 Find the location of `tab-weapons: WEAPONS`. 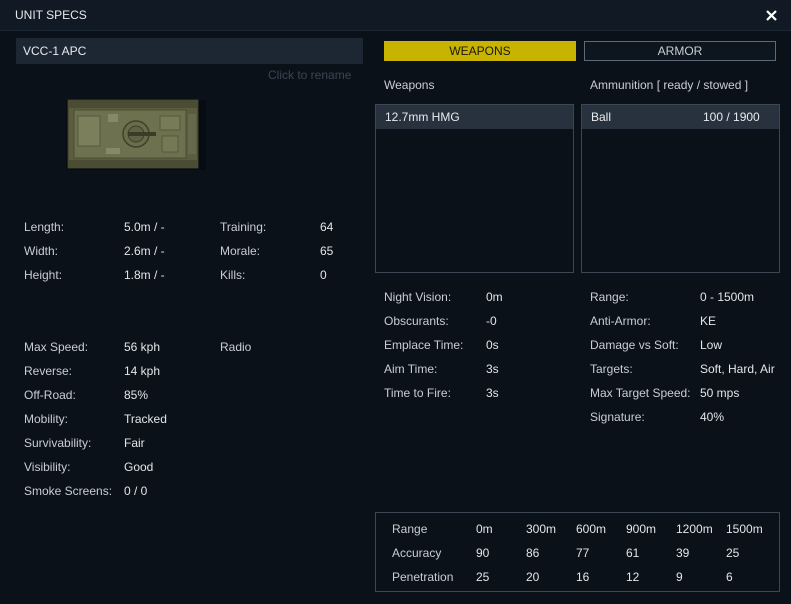

tab-weapons: WEAPONS is located at coordinates (480, 51).